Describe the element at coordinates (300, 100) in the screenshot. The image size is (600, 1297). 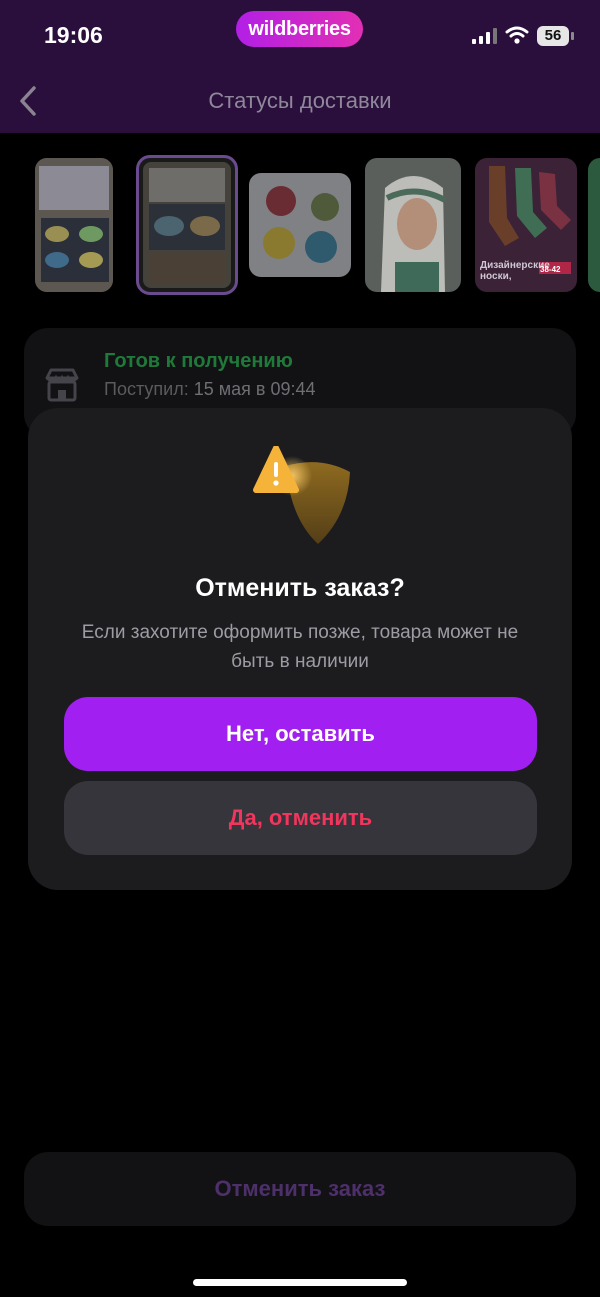
I see `page-title: Статусы доставки` at that location.